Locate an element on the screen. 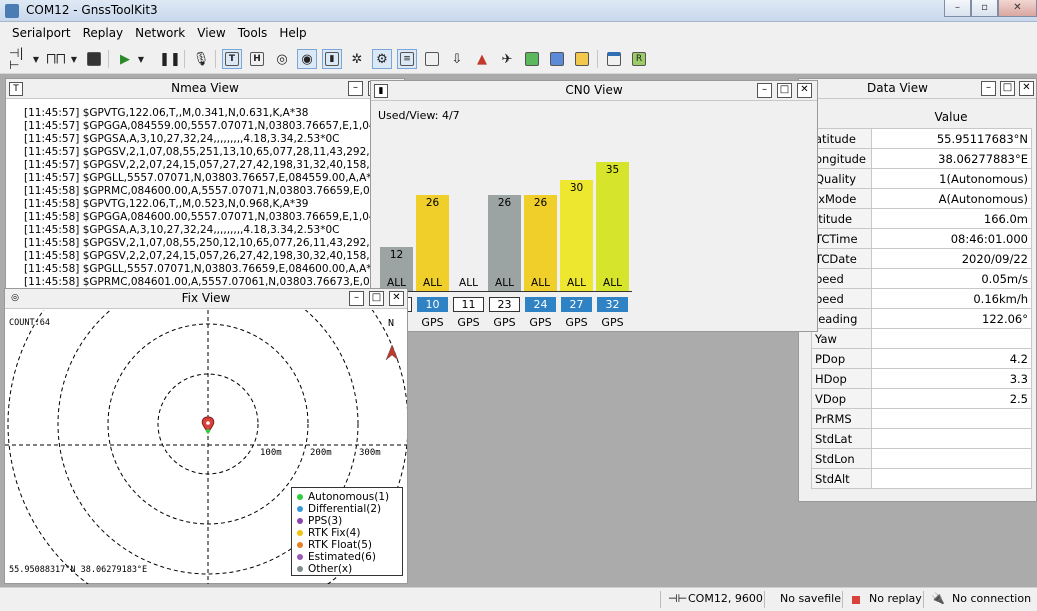 This screenshot has width=1037, height=611. data-value: 0.16km/h is located at coordinates (951, 298).